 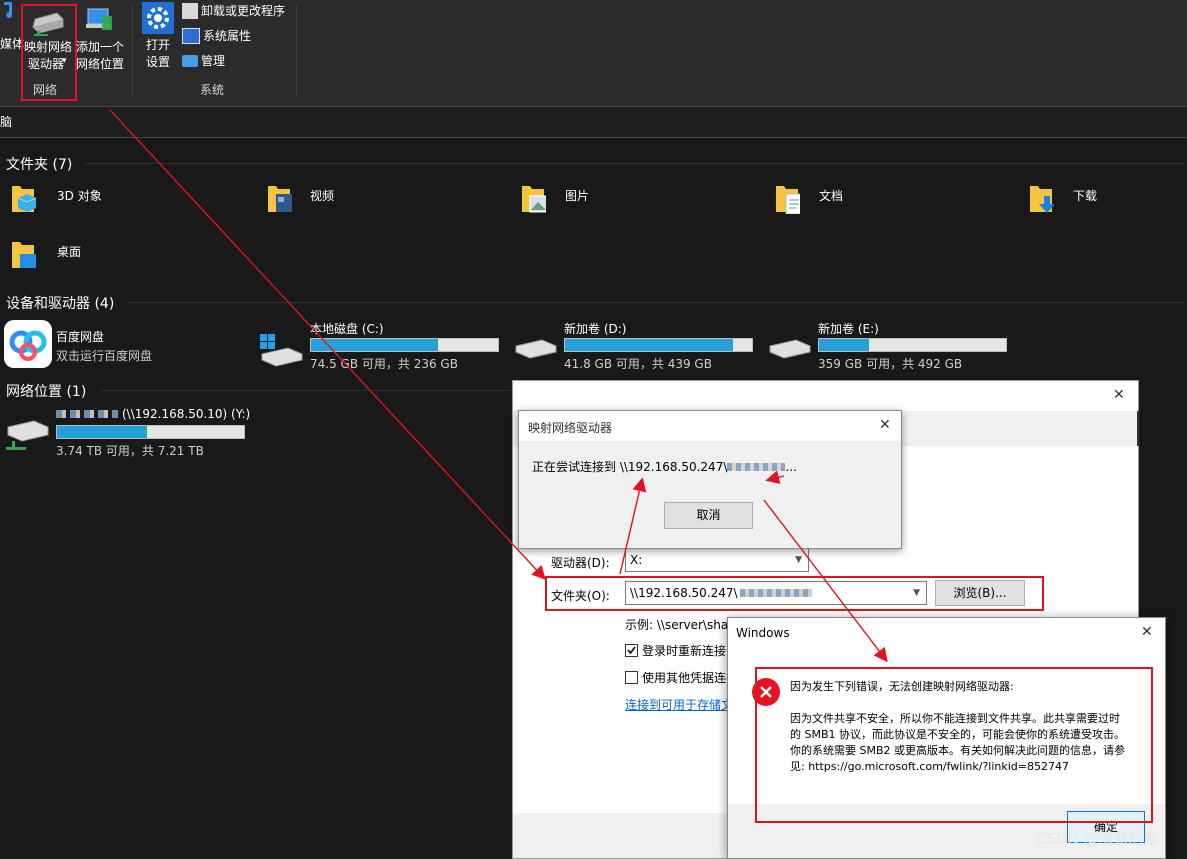 What do you see at coordinates (322, 196) in the screenshot?
I see `folder-label: 视频` at bounding box center [322, 196].